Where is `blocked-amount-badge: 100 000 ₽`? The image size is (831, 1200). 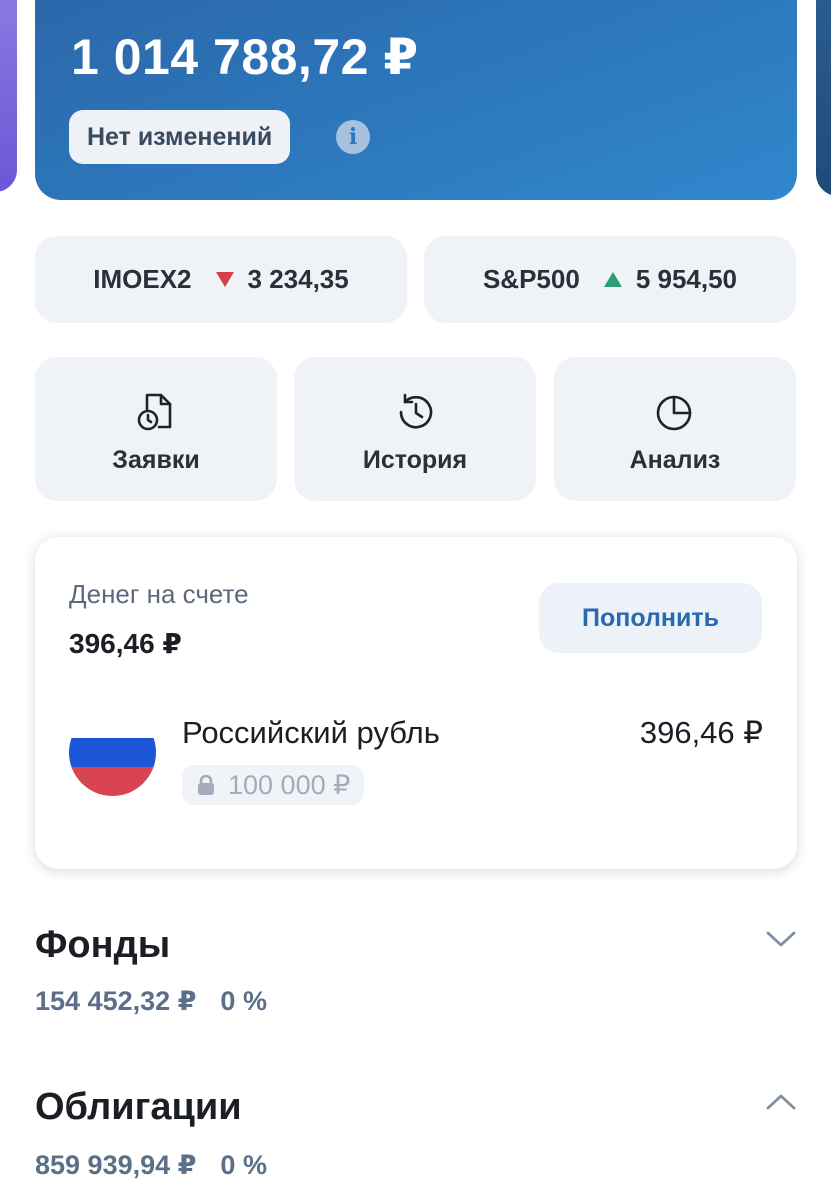 blocked-amount-badge: 100 000 ₽ is located at coordinates (273, 785).